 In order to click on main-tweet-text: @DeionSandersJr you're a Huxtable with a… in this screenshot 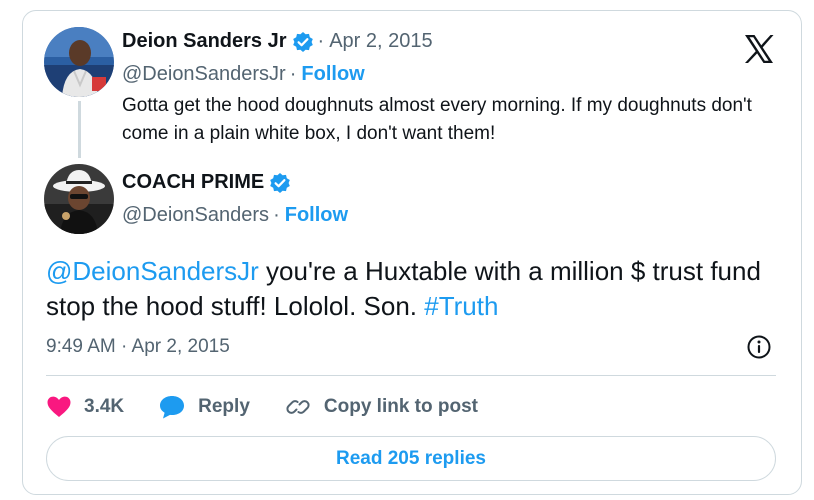, I will do `click(416, 289)`.